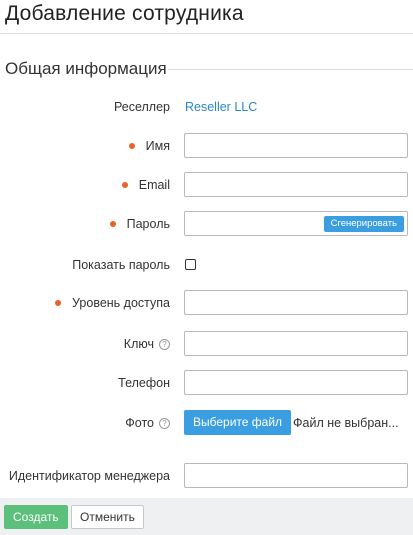 Image resolution: width=413 pixels, height=535 pixels. I want to click on generate-password-button: Сгенерировать, so click(363, 224).